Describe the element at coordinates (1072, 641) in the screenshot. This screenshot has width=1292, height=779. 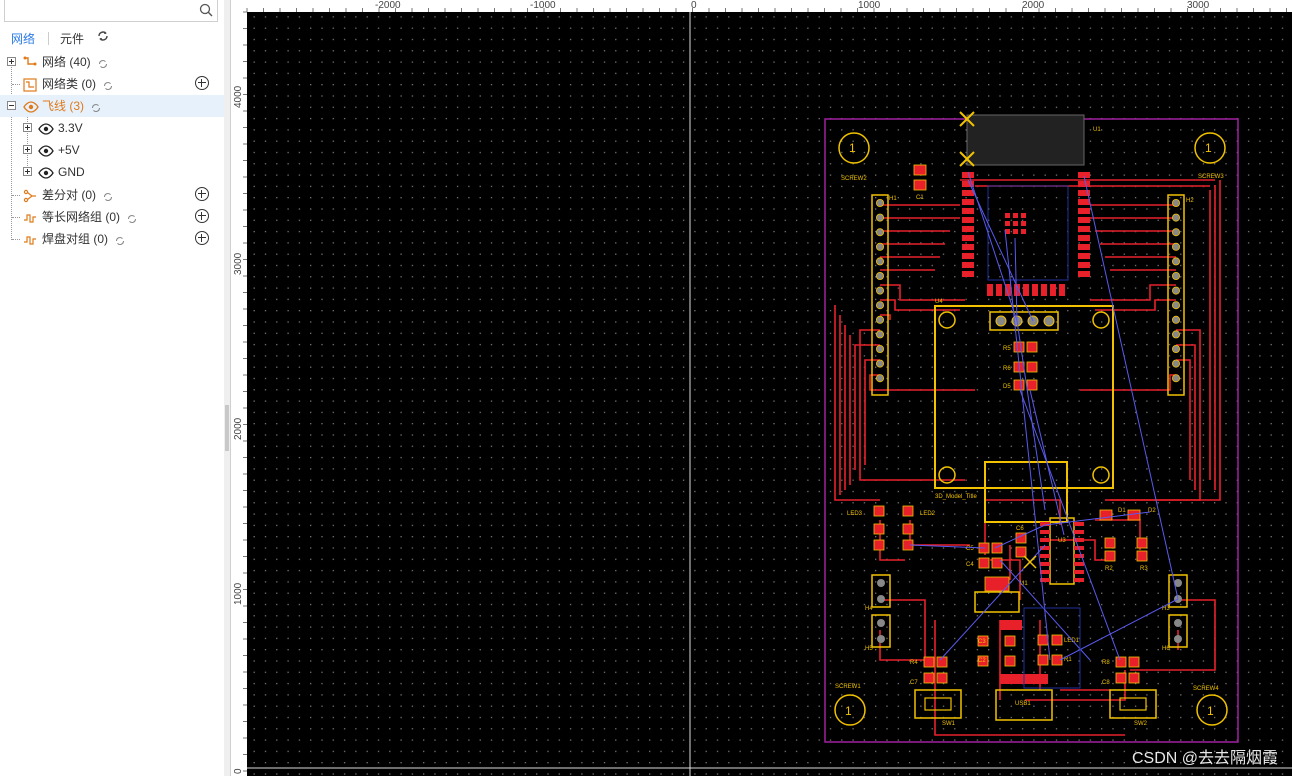
I see `designator: LED1` at that location.